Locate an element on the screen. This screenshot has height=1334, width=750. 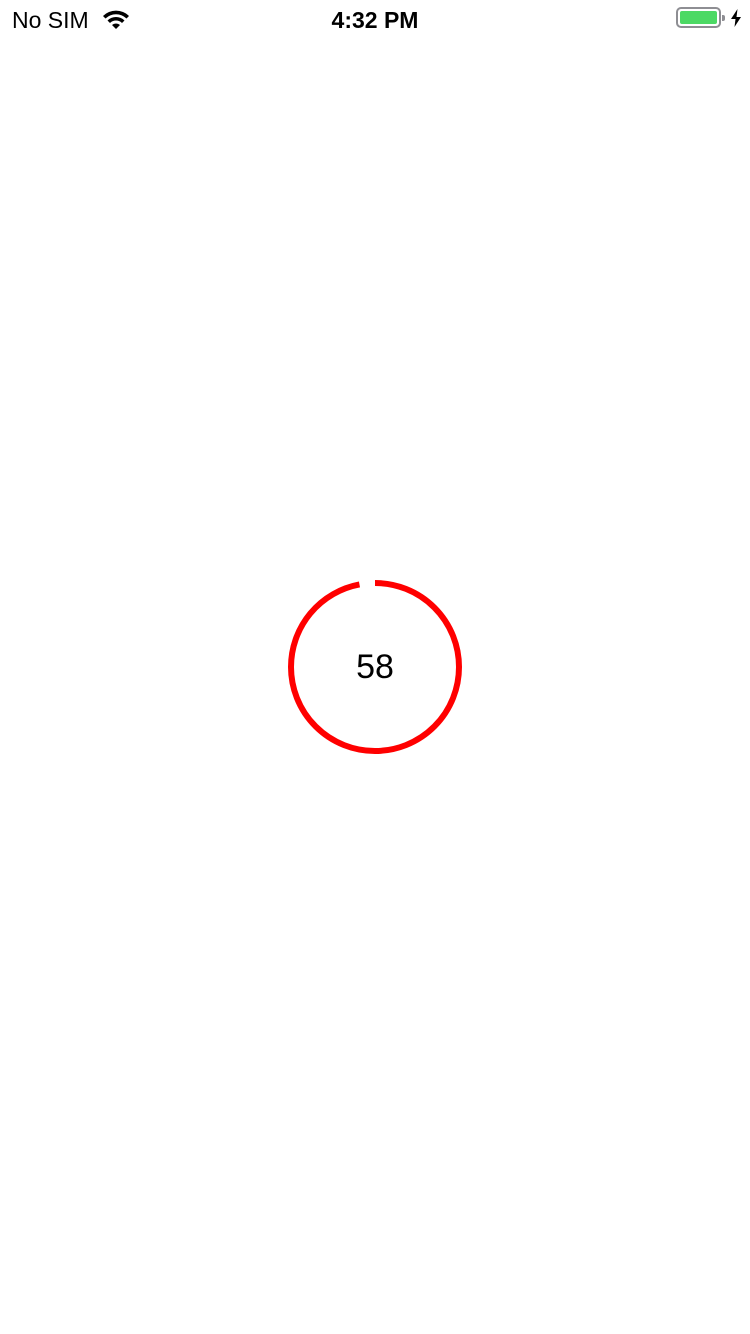
progress-value: 58 is located at coordinates (375, 666).